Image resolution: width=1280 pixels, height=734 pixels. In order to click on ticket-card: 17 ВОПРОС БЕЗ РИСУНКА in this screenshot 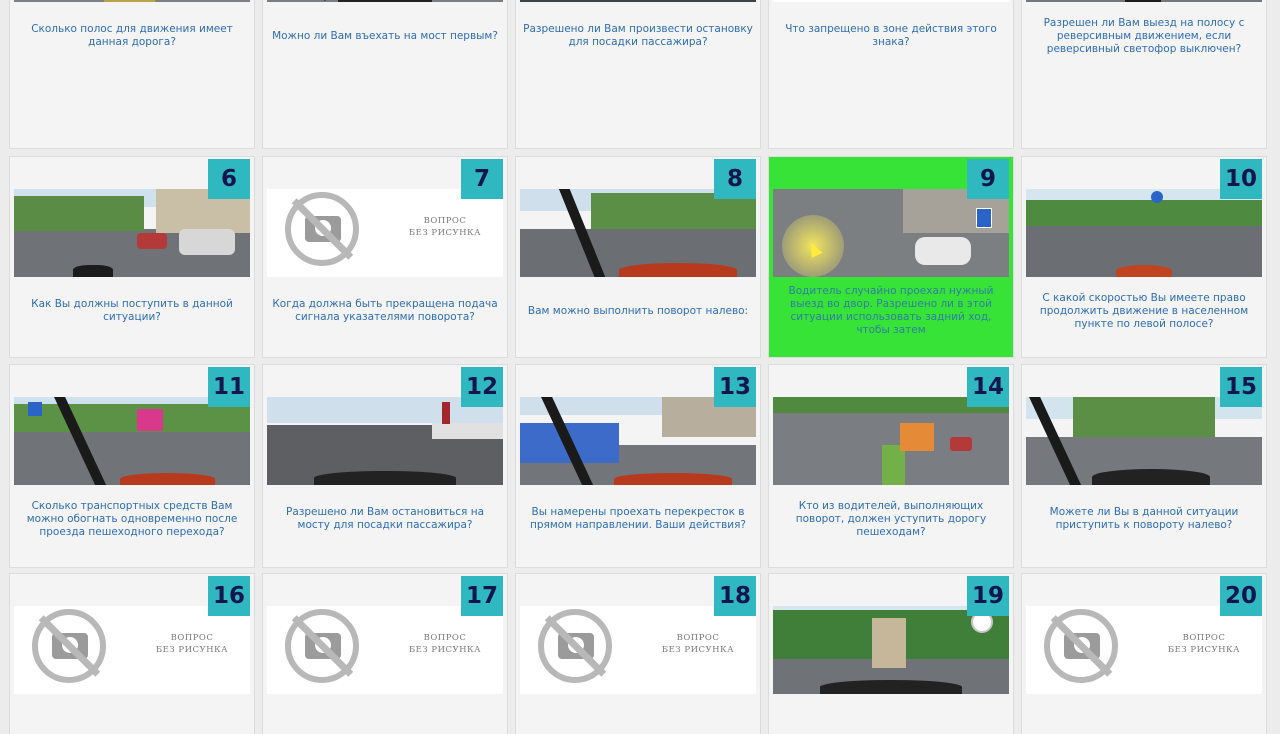, I will do `click(385, 654)`.